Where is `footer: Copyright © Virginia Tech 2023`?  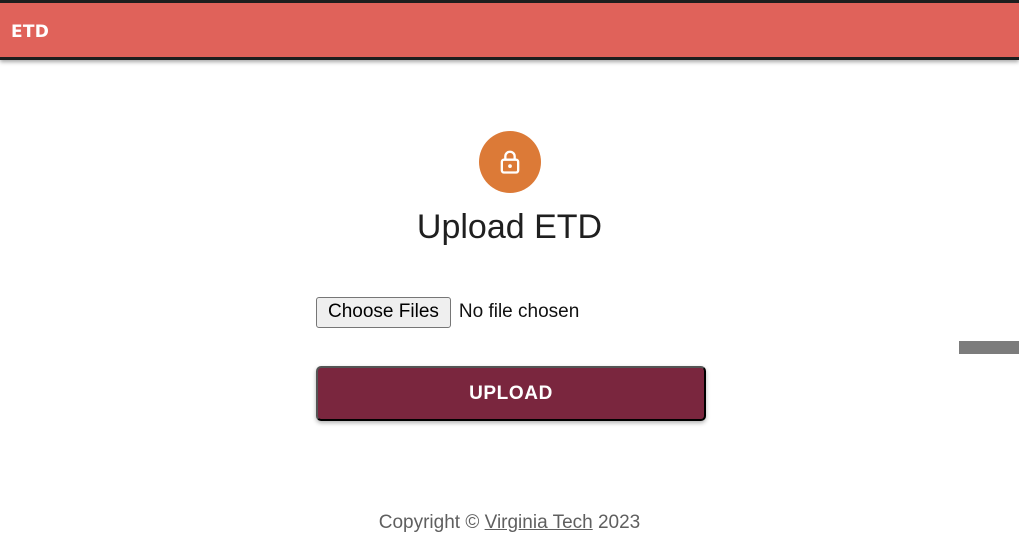
footer: Copyright © Virginia Tech 2023 is located at coordinates (509, 523).